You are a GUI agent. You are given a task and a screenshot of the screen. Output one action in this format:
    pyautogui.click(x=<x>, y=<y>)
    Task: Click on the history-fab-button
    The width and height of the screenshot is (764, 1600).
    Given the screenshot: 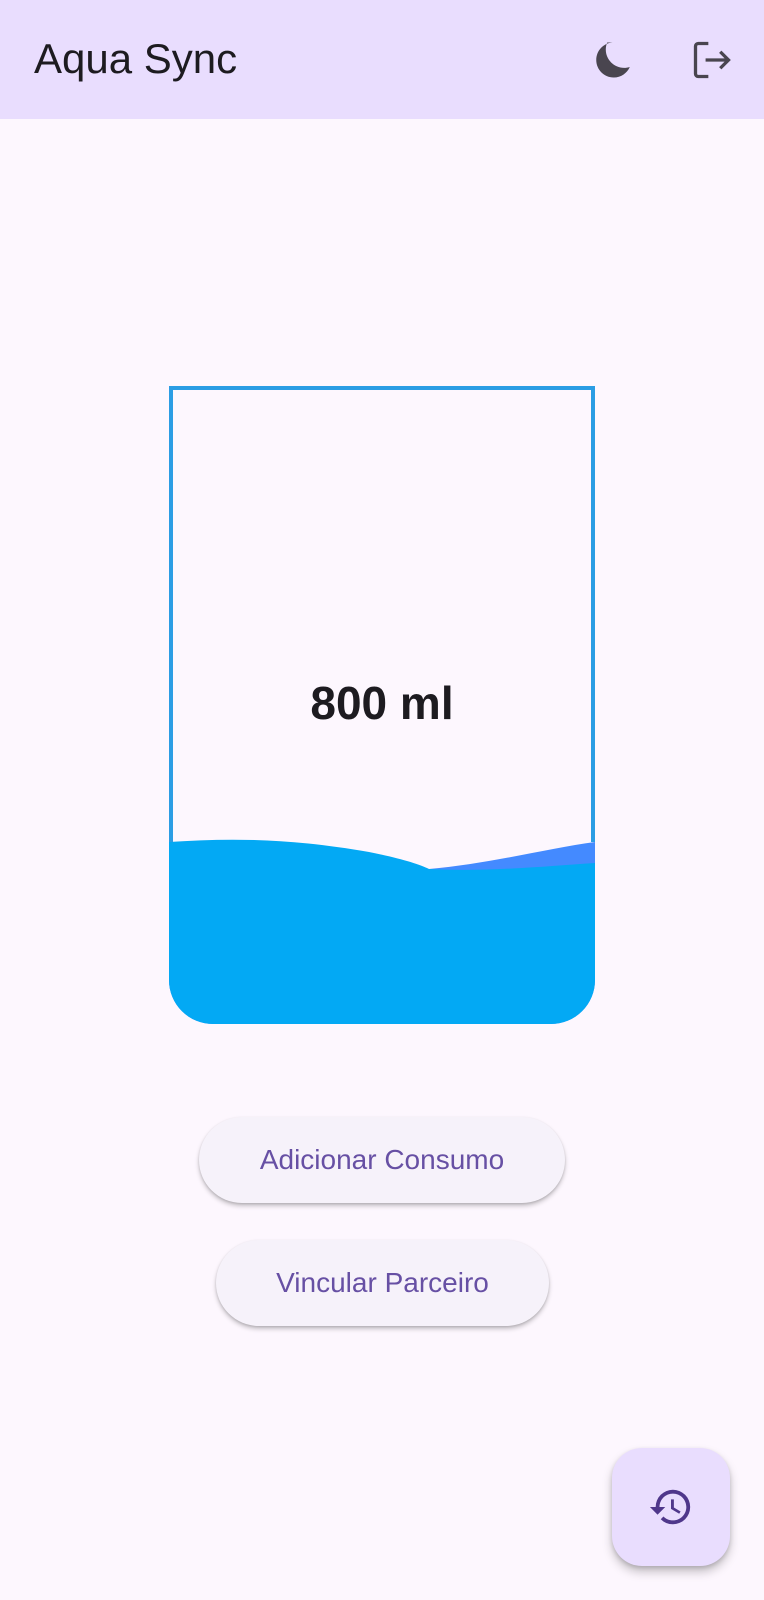 What is the action you would take?
    pyautogui.click(x=671, y=1507)
    